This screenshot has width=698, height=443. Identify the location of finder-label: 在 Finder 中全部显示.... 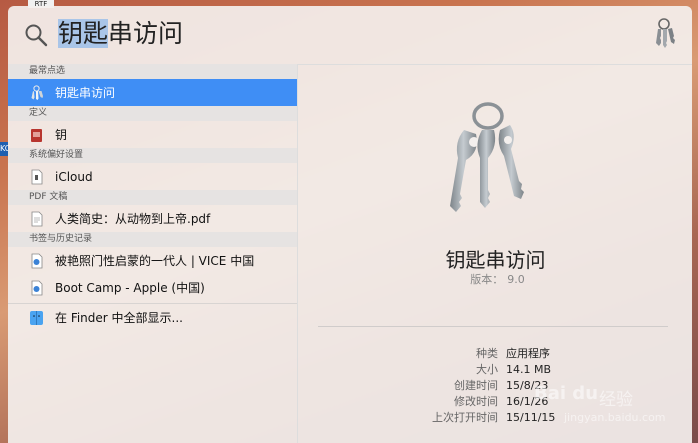
(119, 318).